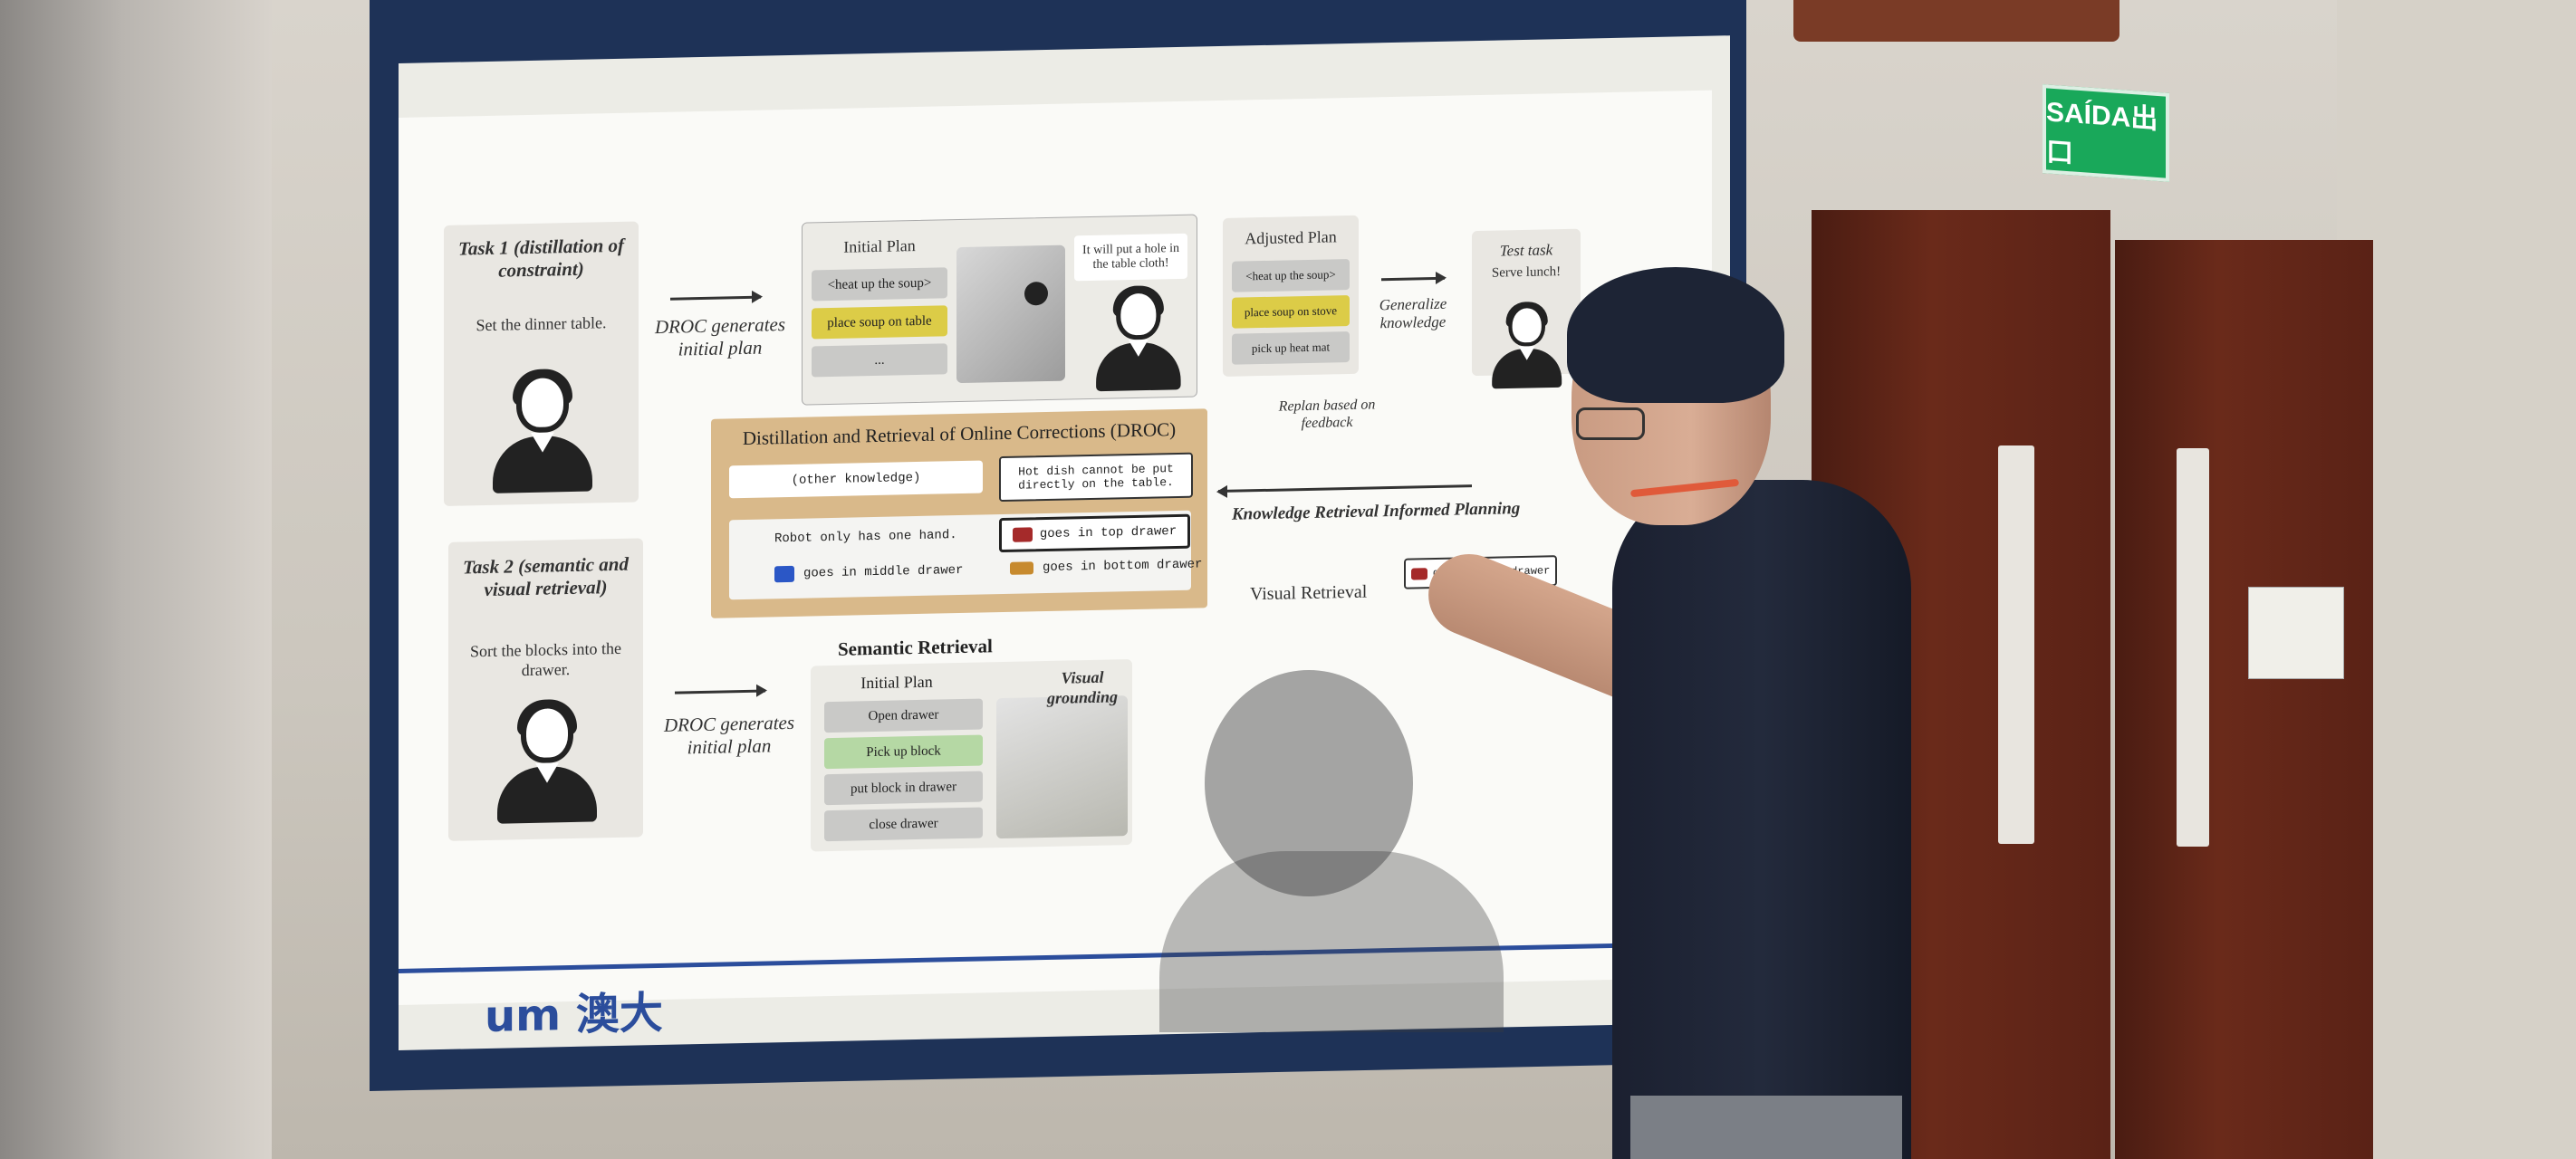 This screenshot has height=1159, width=2576. What do you see at coordinates (1082, 687) in the screenshot?
I see `visual-grounding-label: Visual grounding` at bounding box center [1082, 687].